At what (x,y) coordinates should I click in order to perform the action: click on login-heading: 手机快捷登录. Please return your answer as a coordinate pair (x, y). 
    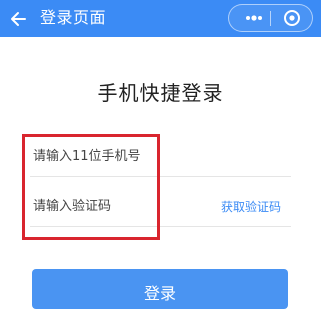
    Looking at the image, I should click on (160, 93).